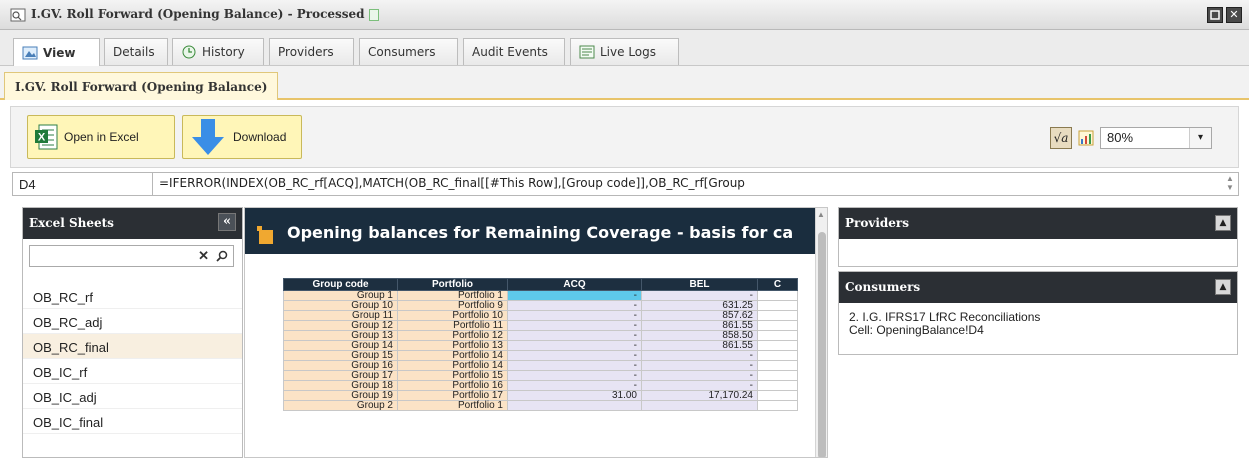 Image resolution: width=1249 pixels, height=458 pixels. I want to click on cell-bel, so click(699, 405).